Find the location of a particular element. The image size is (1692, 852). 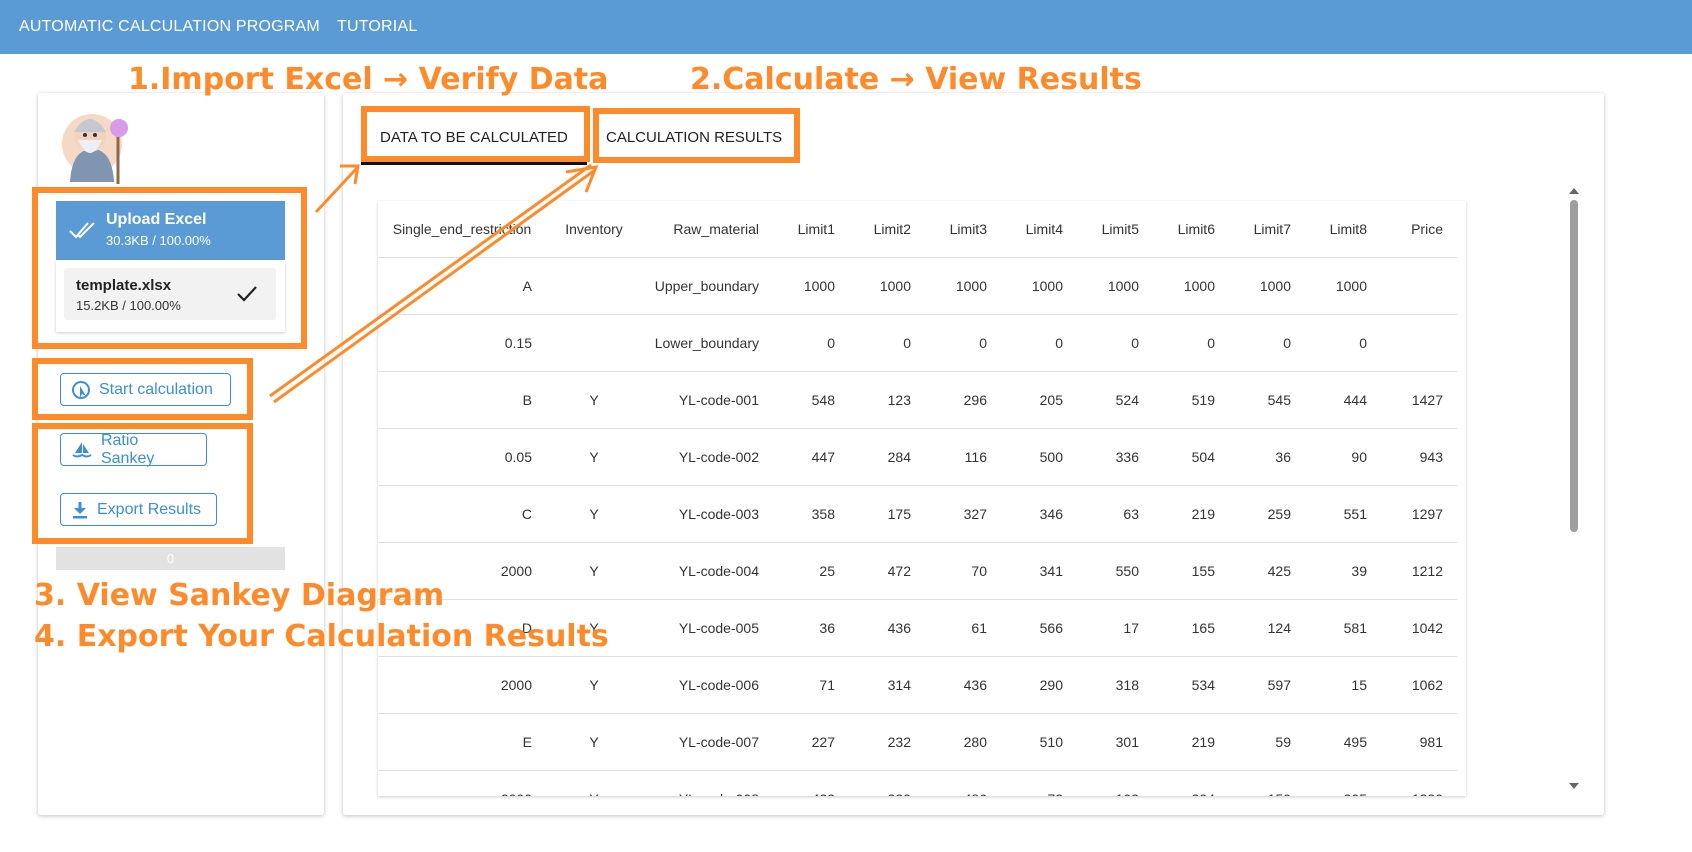

annotation-arrows is located at coordinates (434, 283).